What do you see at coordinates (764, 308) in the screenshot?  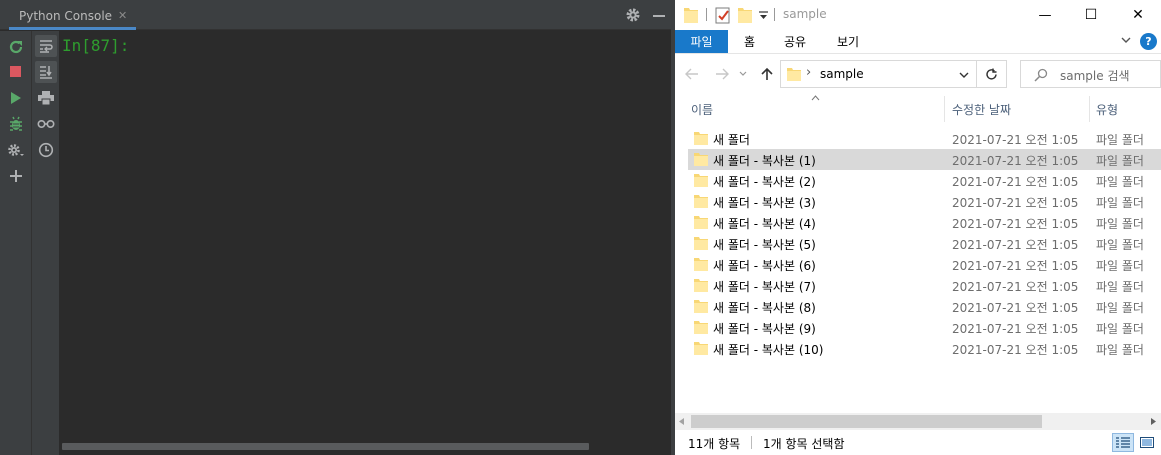 I see `file-name: 새 폴더 - 복사본 (8)` at bounding box center [764, 308].